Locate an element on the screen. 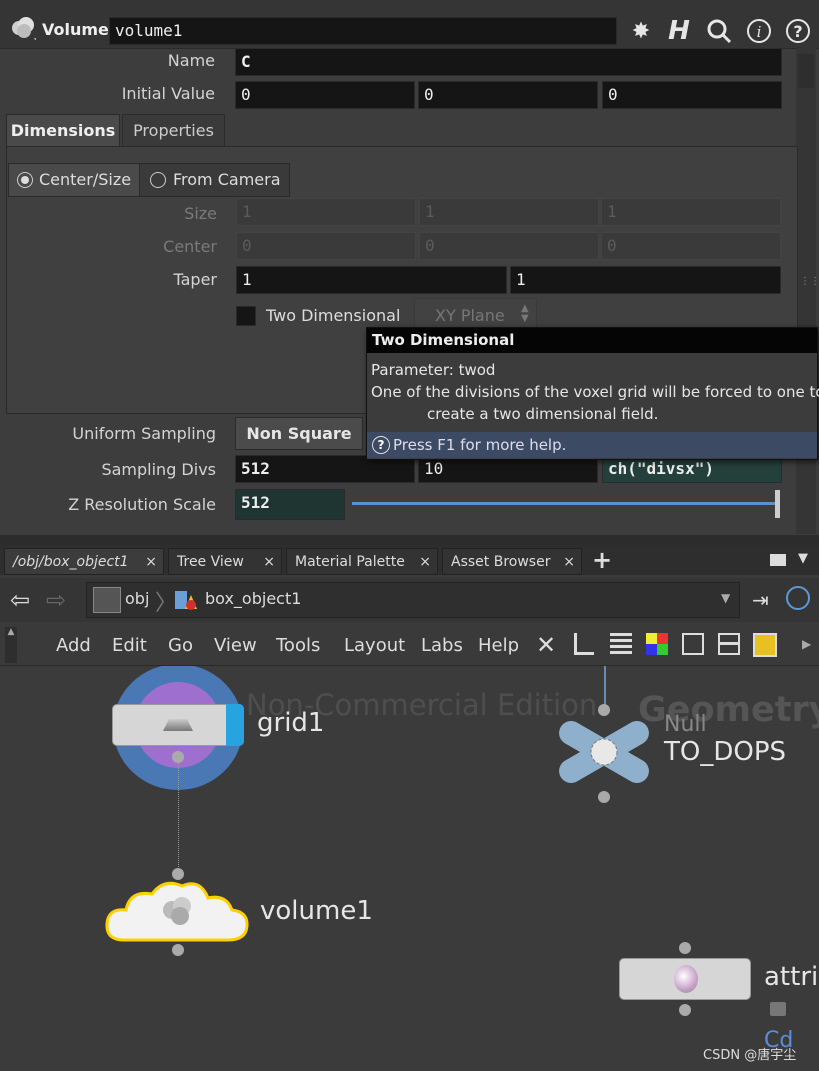 This screenshot has height=1071, width=819. tab-asset-browser-label: Asset Browser is located at coordinates (501, 562).